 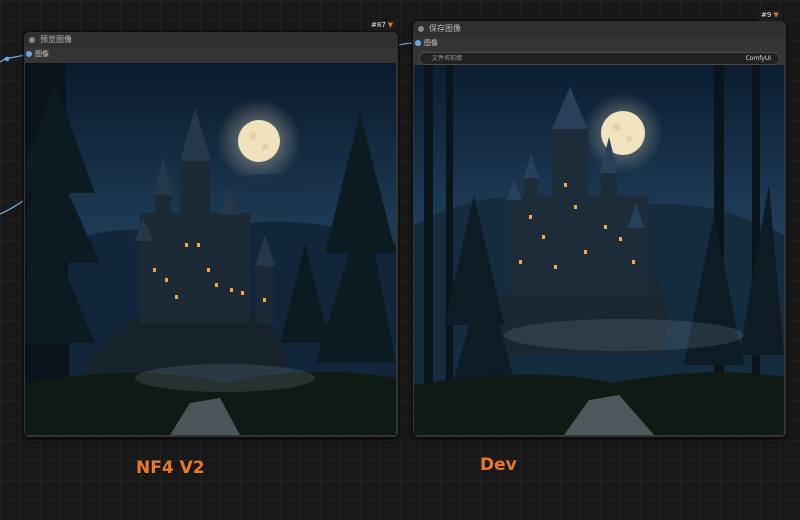 I want to click on preview-node-id-badge: #87 ▼, so click(x=382, y=25).